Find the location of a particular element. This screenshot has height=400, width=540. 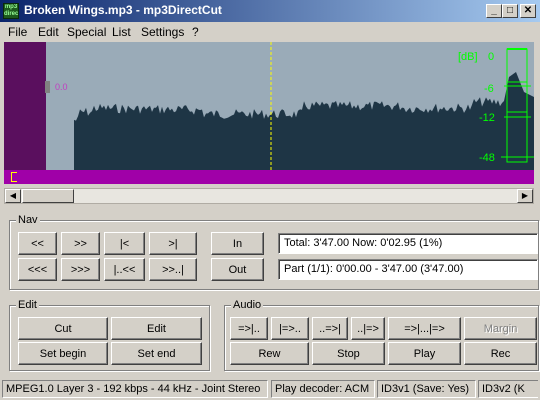

level-marker is located at coordinates (47, 87).